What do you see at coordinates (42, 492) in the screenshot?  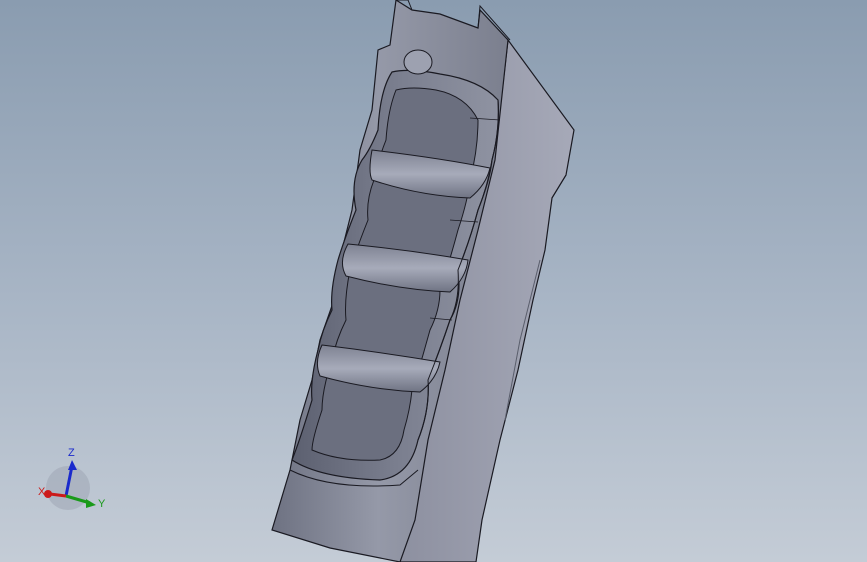 I see `triad-x-label: X` at bounding box center [42, 492].